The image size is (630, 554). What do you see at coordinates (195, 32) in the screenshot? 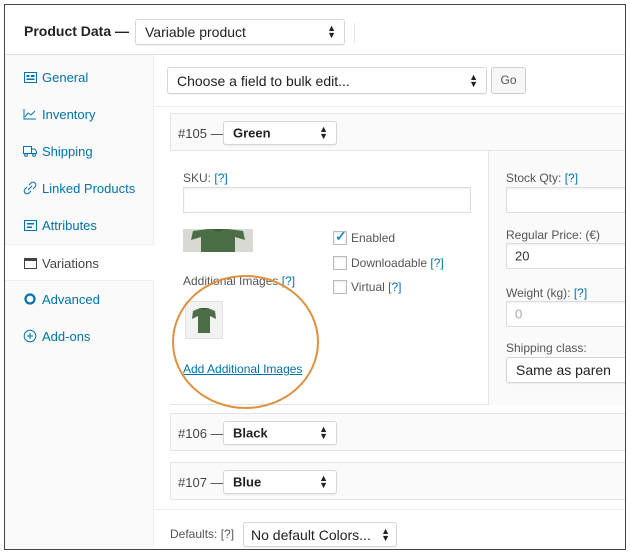
I see `product-type-value: Variable product` at bounding box center [195, 32].